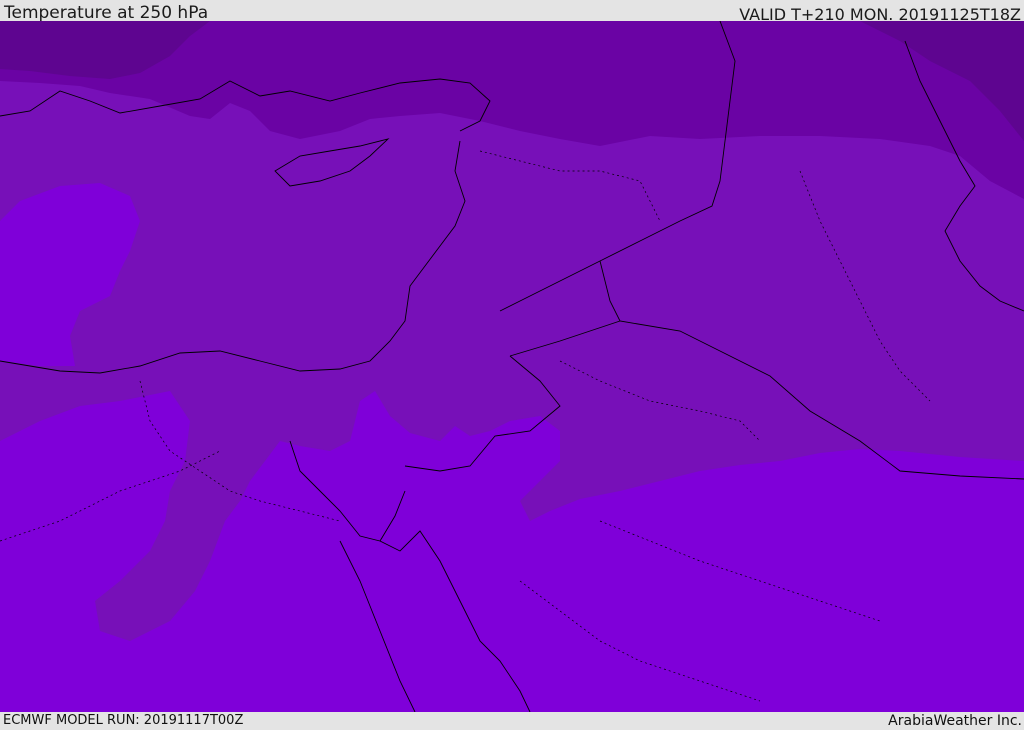 This screenshot has height=730, width=1024. What do you see at coordinates (955, 721) in the screenshot?
I see `credit-label: ArabiaWeather Inc.` at bounding box center [955, 721].